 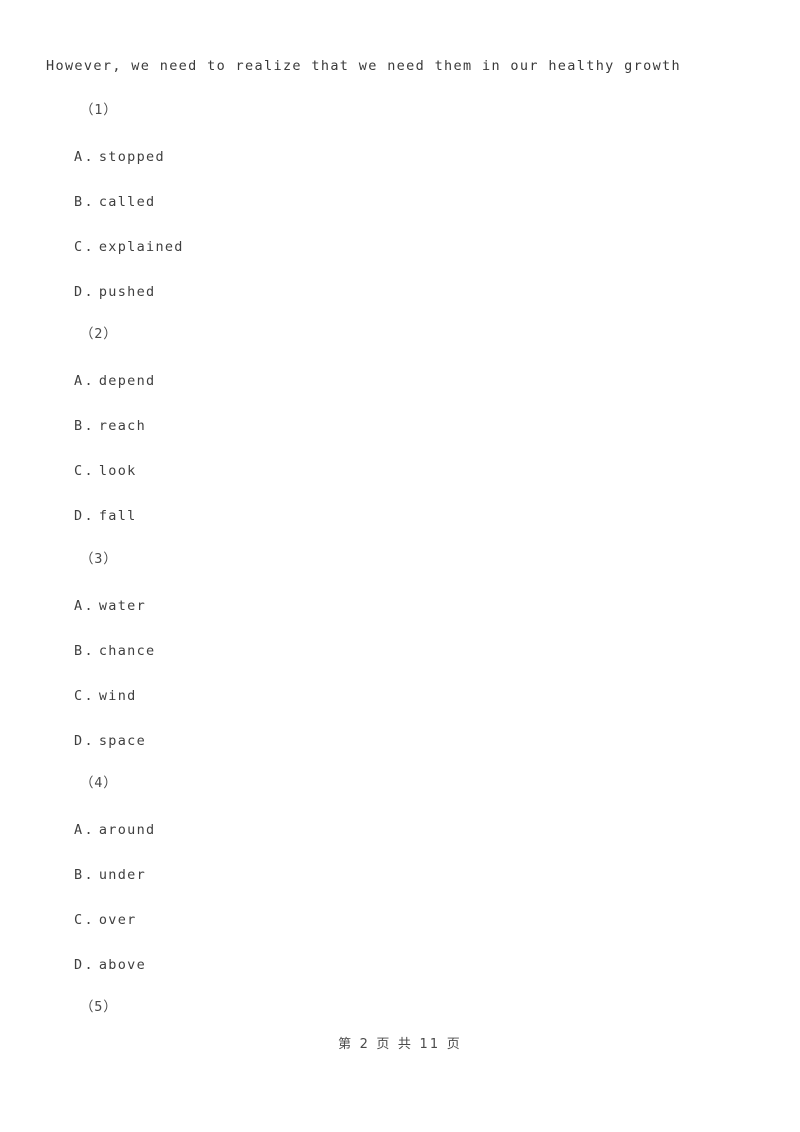 I want to click on question-number: （3）, so click(x=99, y=559).